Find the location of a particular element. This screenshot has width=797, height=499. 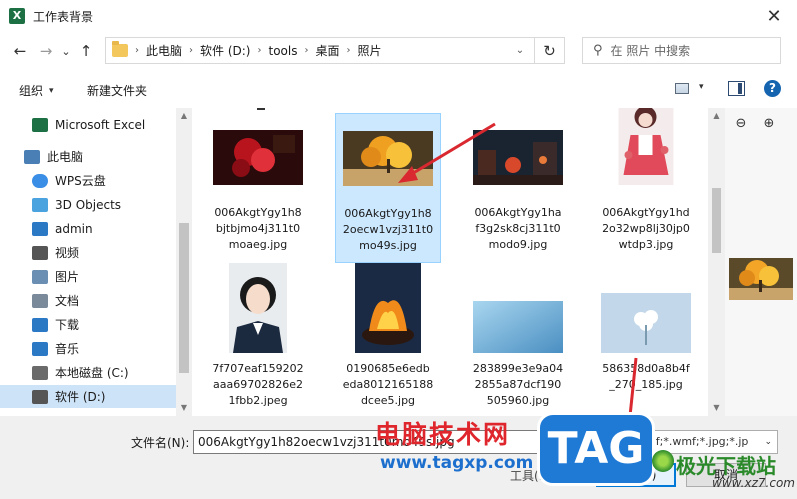

sidebar-item-6: 图片 is located at coordinates (88, 276).